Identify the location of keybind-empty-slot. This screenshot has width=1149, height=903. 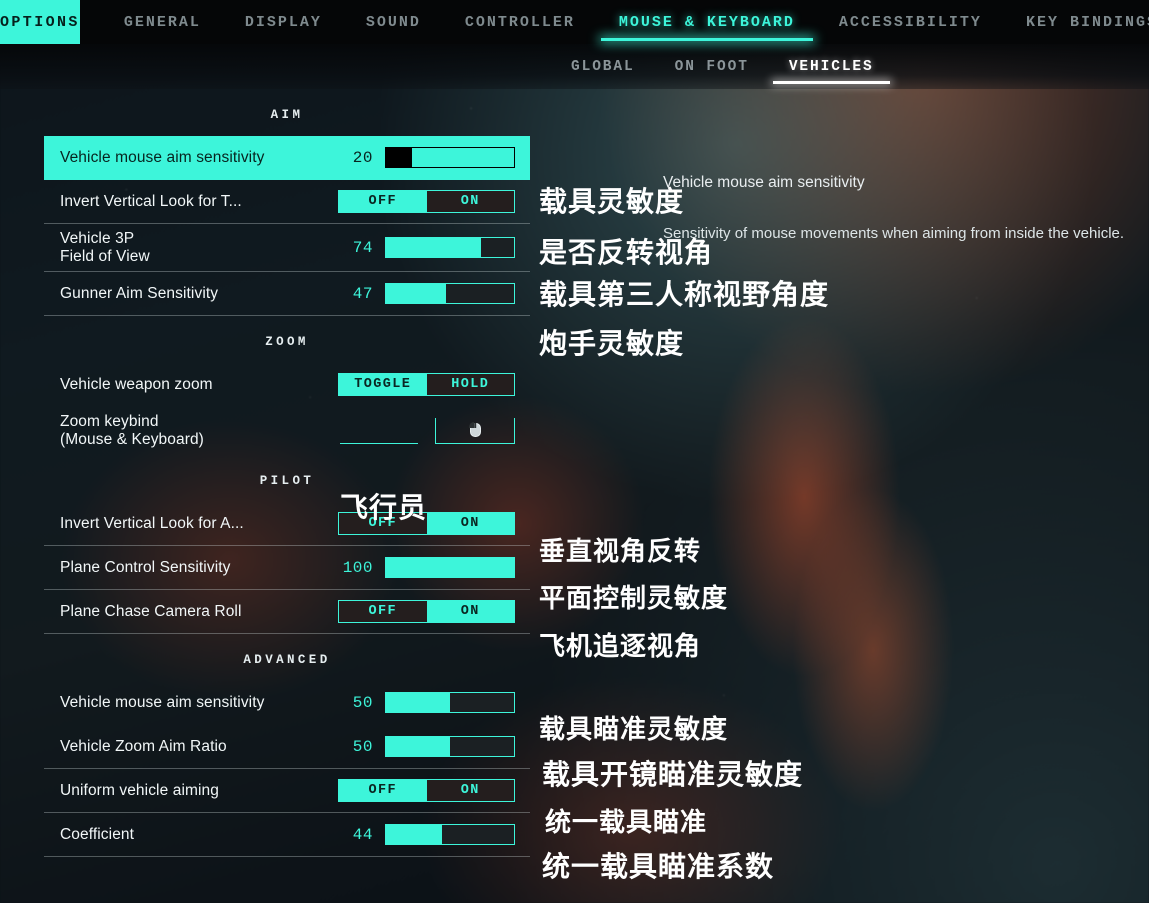
(379, 431).